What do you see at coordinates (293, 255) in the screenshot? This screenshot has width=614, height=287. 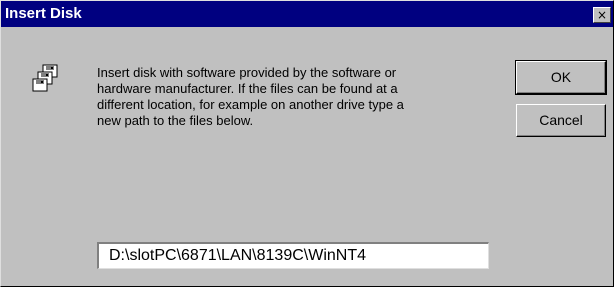 I see `path-input: D:\slotPC\6871\LAN\8139C\WinNT4` at bounding box center [293, 255].